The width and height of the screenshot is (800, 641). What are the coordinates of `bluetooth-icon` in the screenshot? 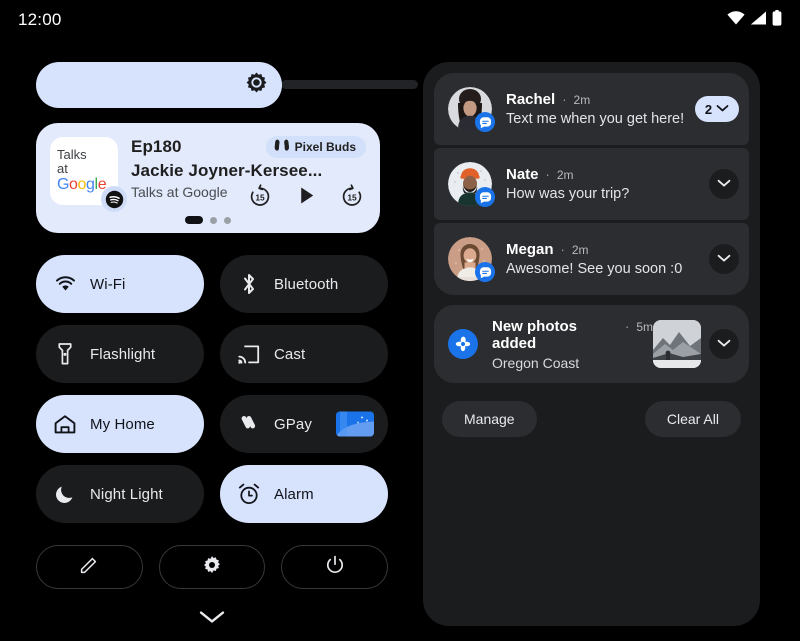 It's located at (249, 284).